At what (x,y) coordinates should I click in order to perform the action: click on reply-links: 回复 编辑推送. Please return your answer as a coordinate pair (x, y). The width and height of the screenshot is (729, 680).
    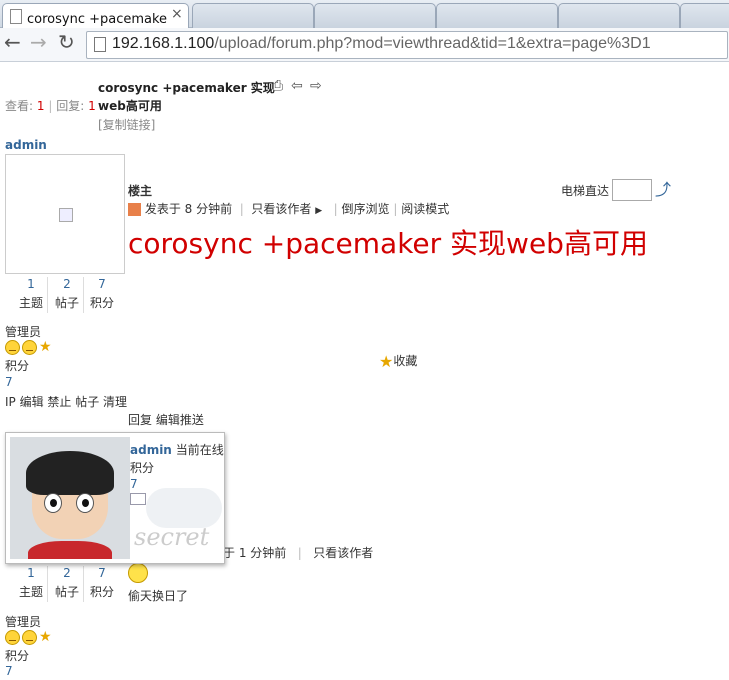
    Looking at the image, I should click on (166, 419).